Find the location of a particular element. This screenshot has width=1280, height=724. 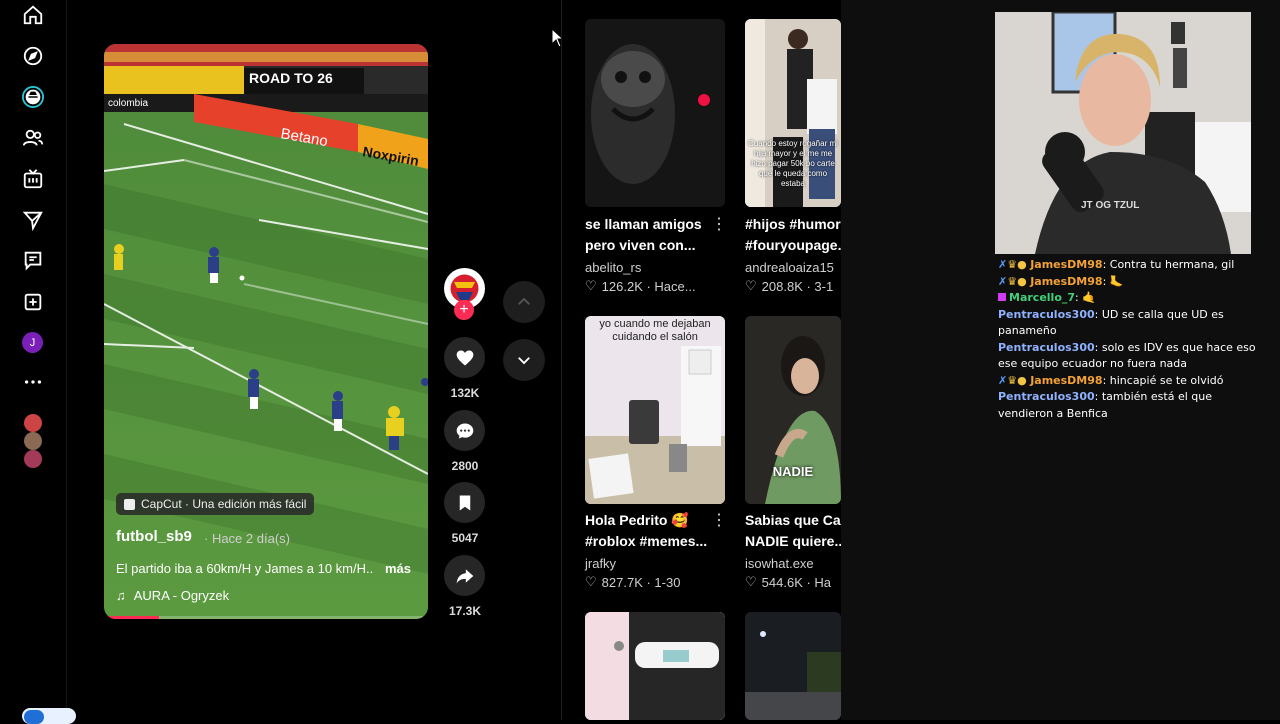

save-button is located at coordinates (464, 502).